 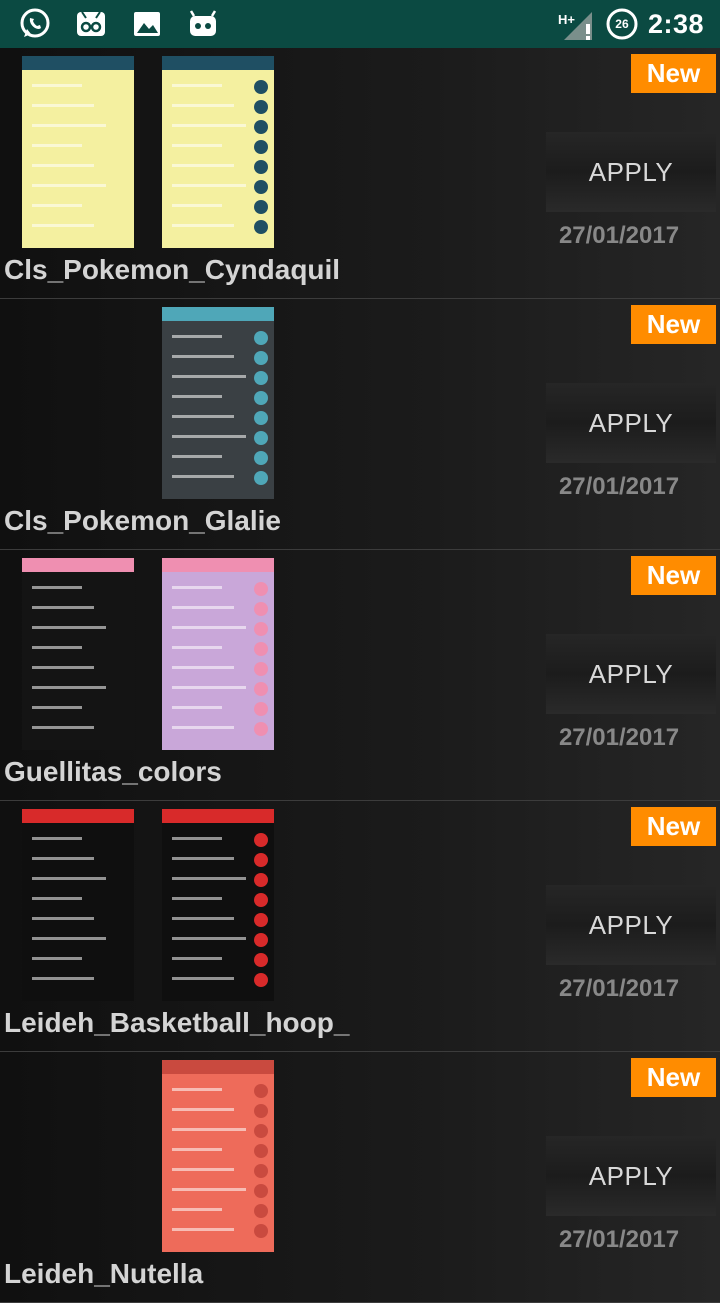 I want to click on signal-icon: H+, so click(x=577, y=24).